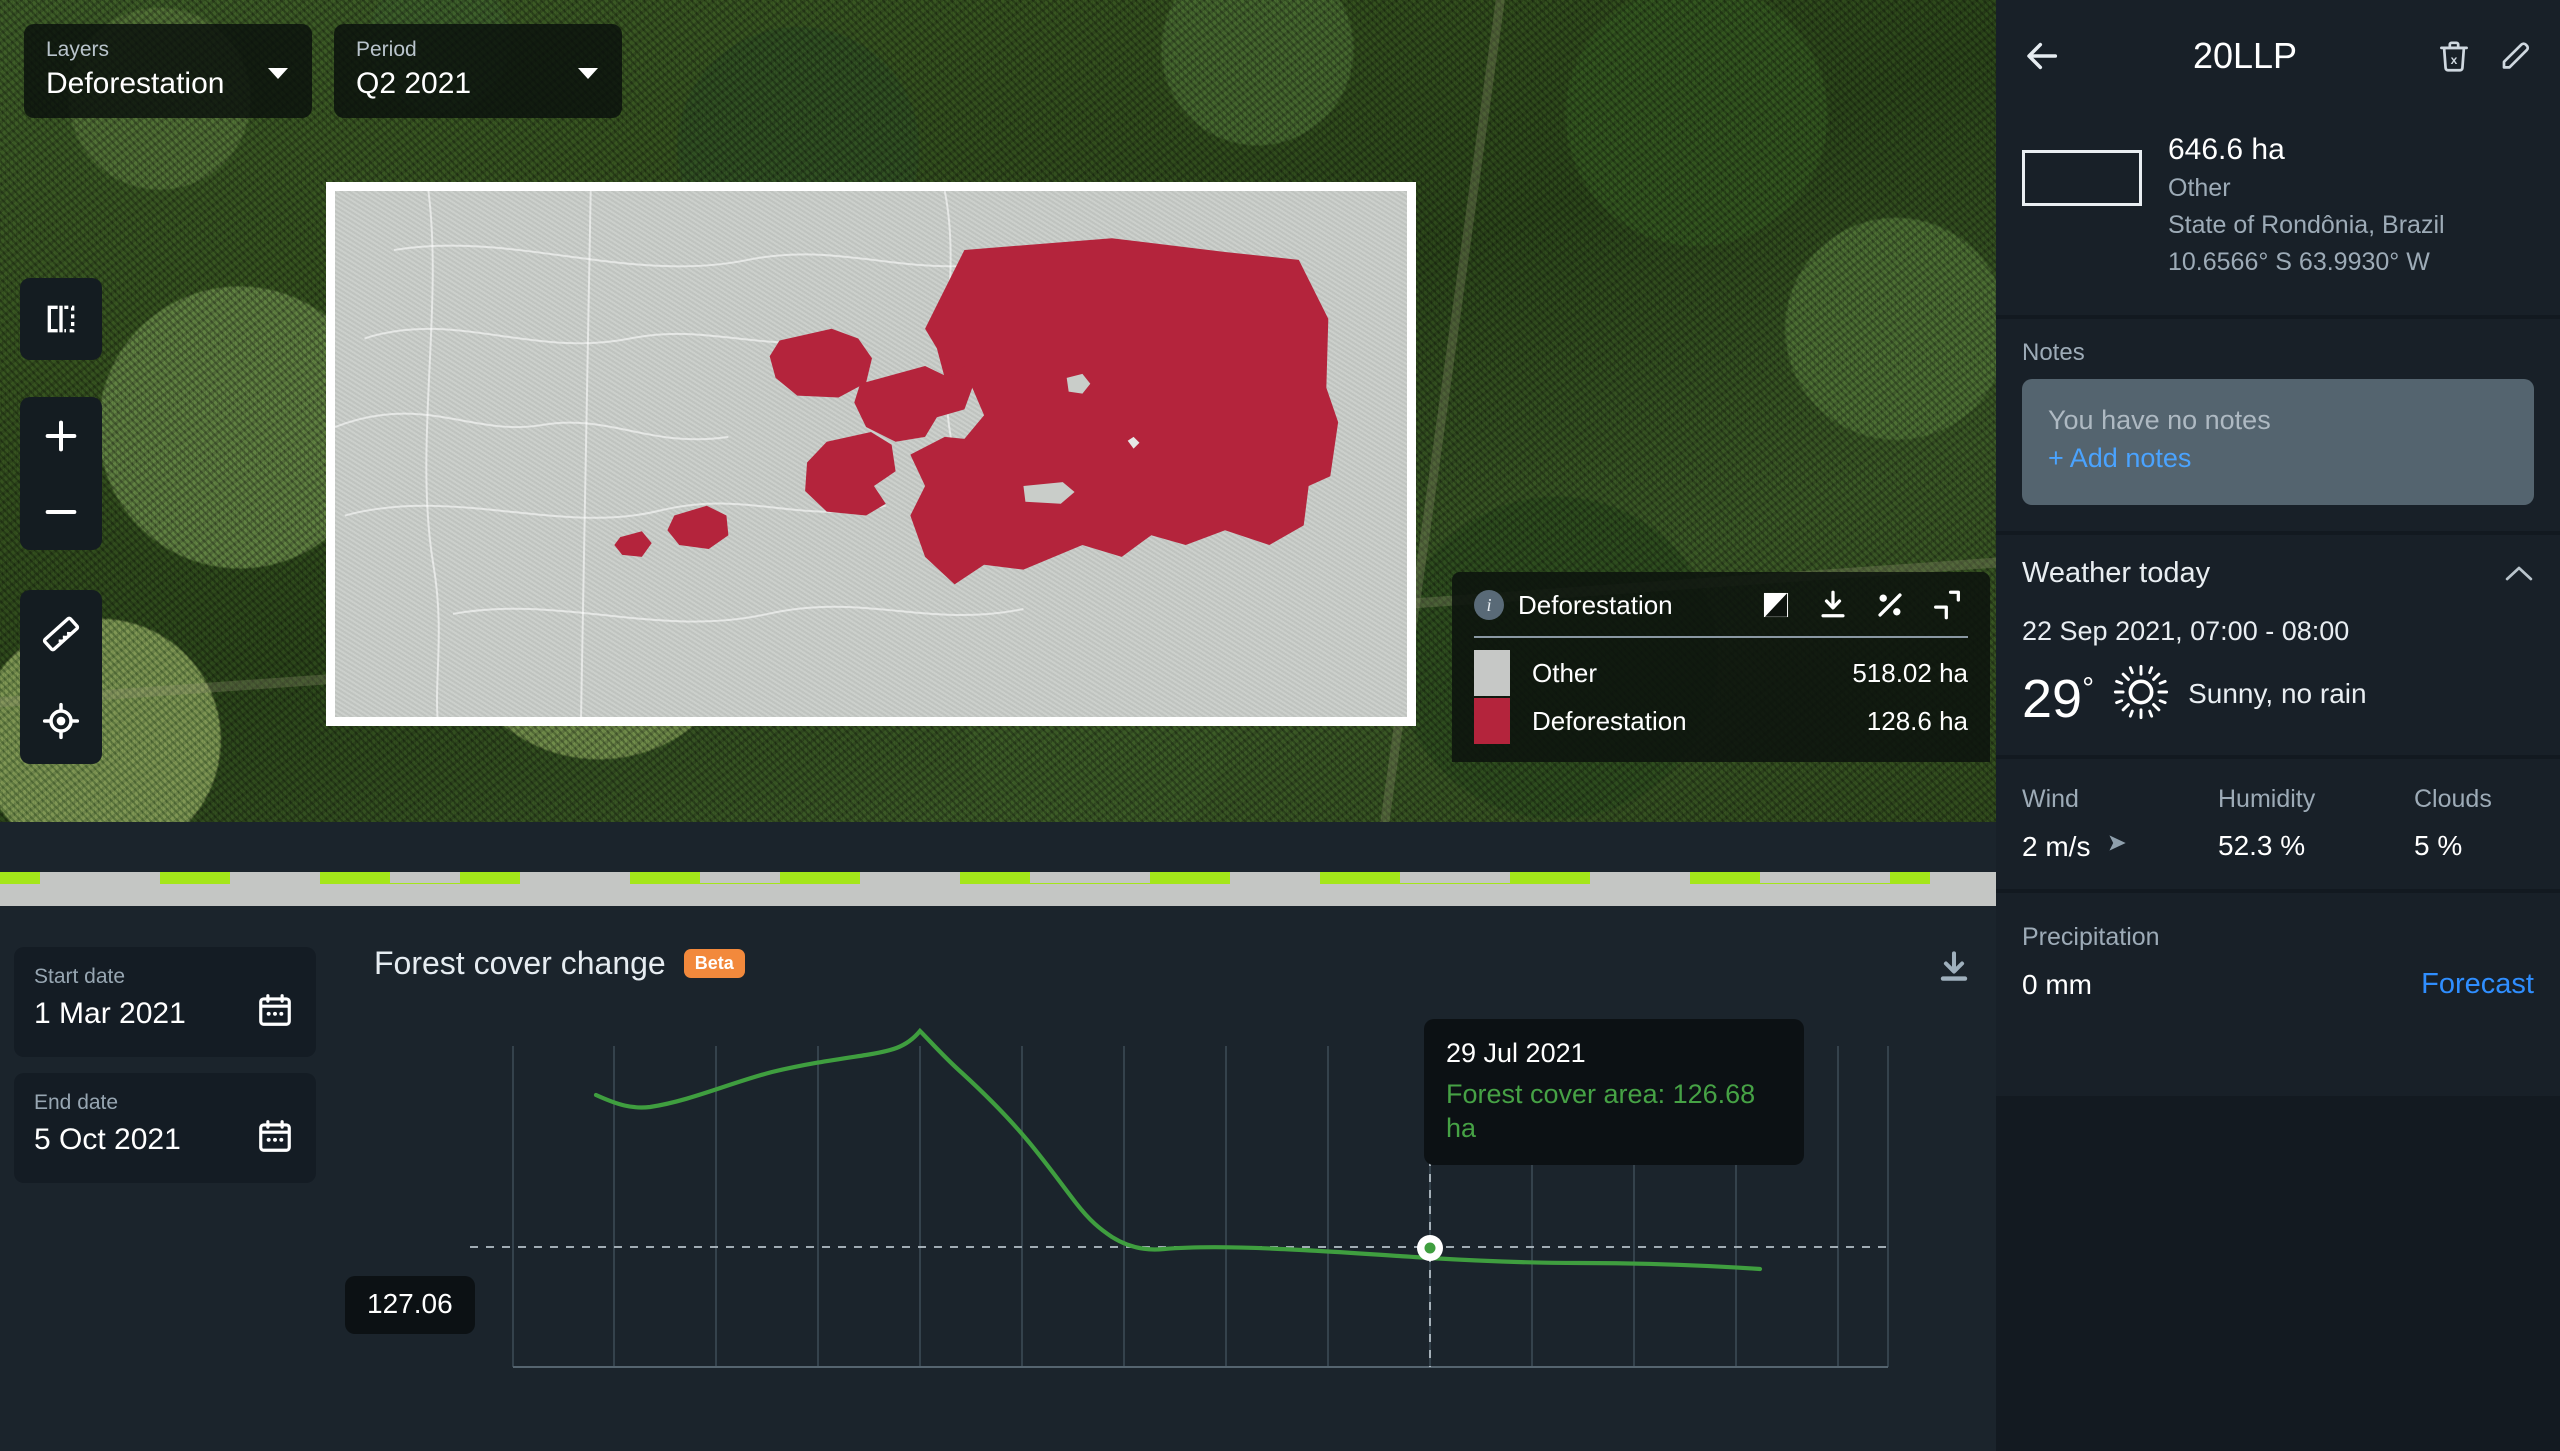 This screenshot has width=2560, height=1451. I want to click on weather-clouds: Clouds 5 %, so click(2474, 824).